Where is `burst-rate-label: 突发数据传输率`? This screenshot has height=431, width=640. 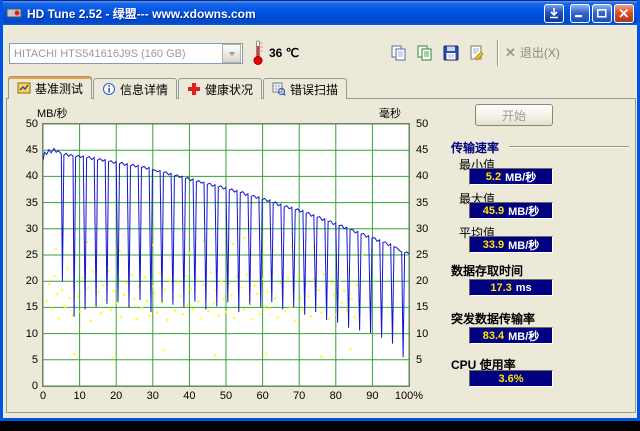 burst-rate-label: 突发数据传输率 is located at coordinates (493, 319).